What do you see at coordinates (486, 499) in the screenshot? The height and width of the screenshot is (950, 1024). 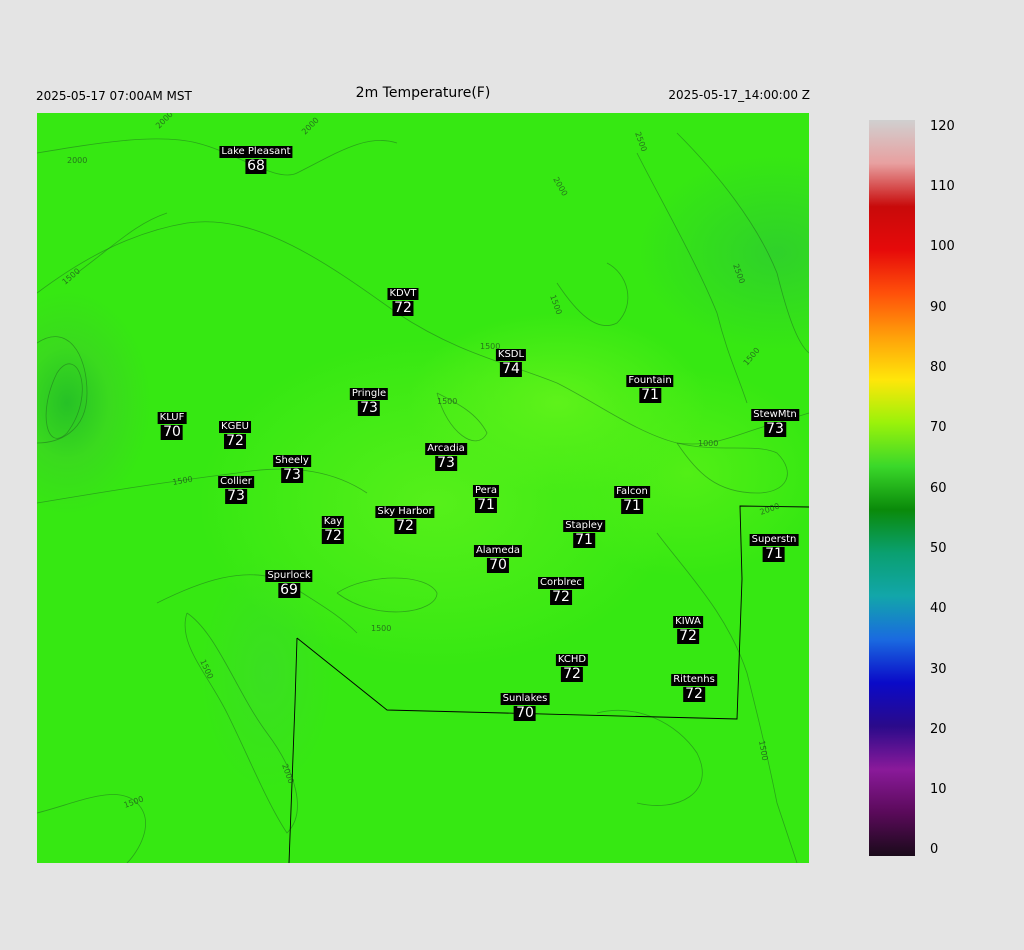 I see `station-pera: Pera 71` at bounding box center [486, 499].